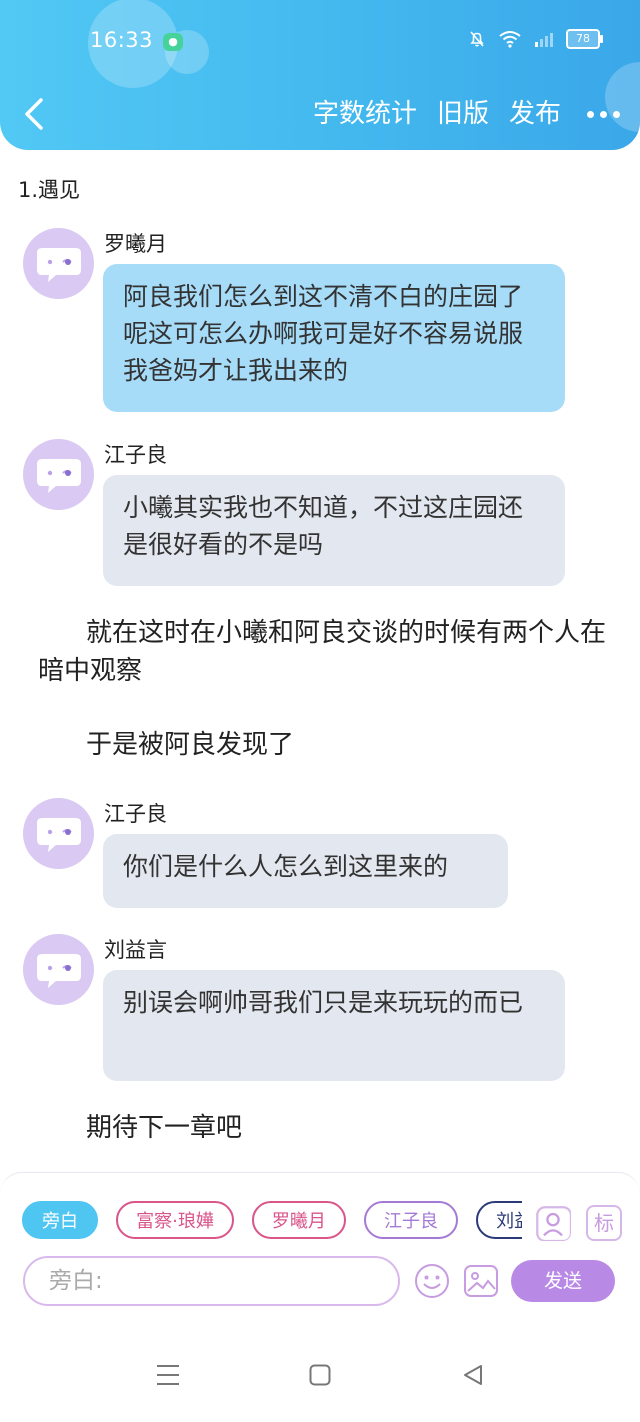 Image resolution: width=640 pixels, height=1422 pixels. I want to click on narration-text: 就在这时在小曦和阿良交谈的时候有两个人在暗中观察, so click(323, 652).